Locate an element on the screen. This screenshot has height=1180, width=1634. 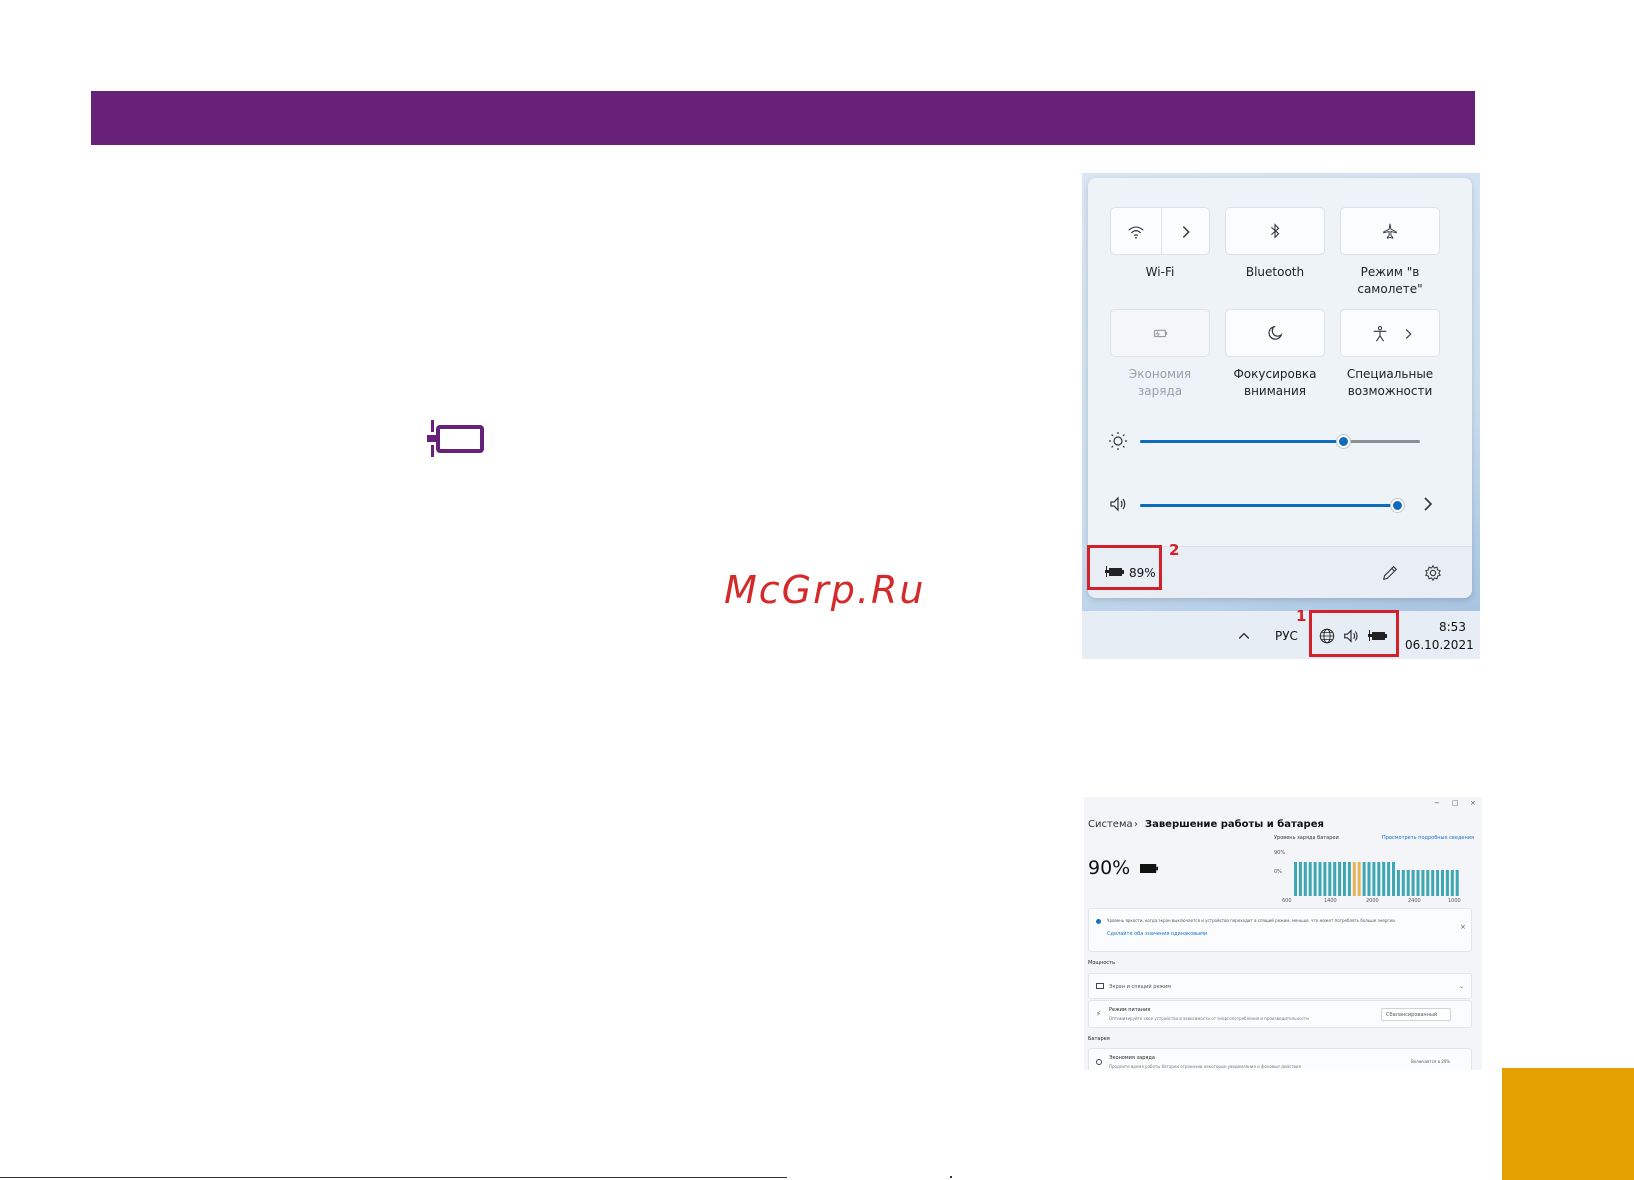
row-screen-sleep: Экран и спящий режим ⌄ is located at coordinates (1280, 986).